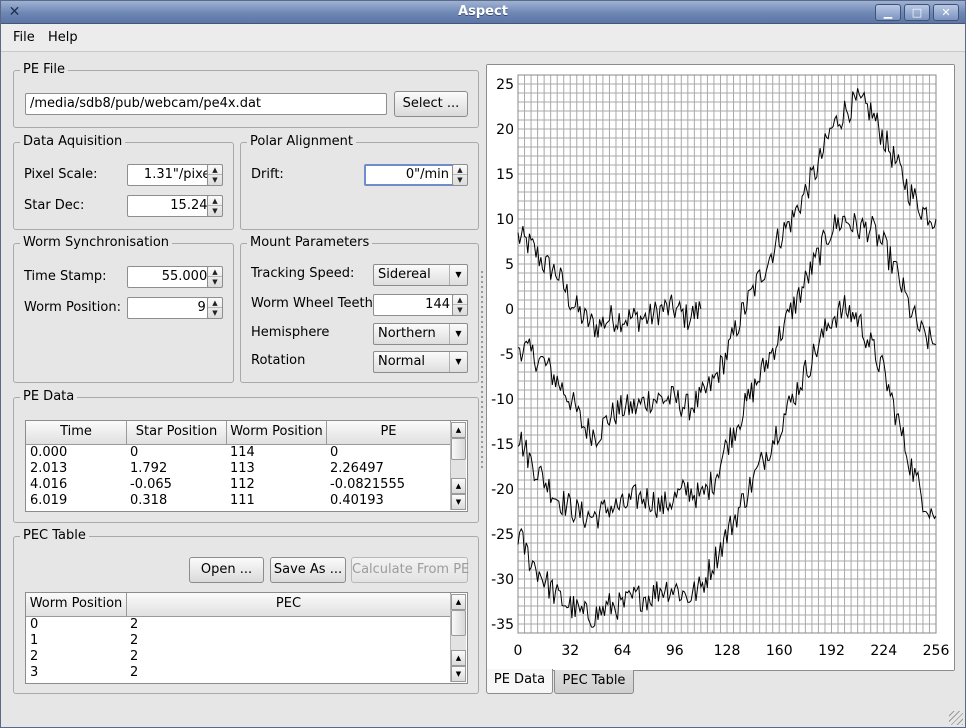  I want to click on pe-data-header: Time Star Position Worm Position PE, so click(238, 433).